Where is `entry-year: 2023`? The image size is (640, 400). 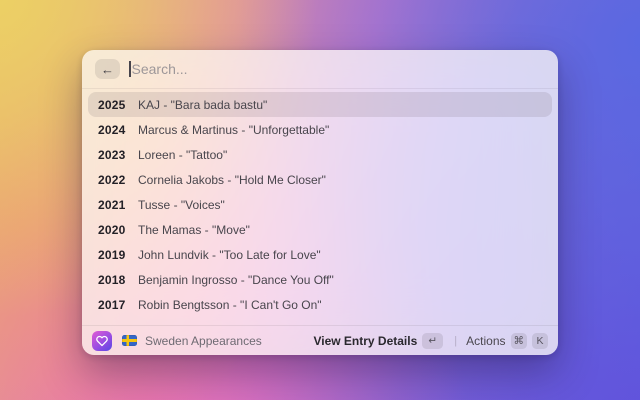 entry-year: 2023 is located at coordinates (112, 154).